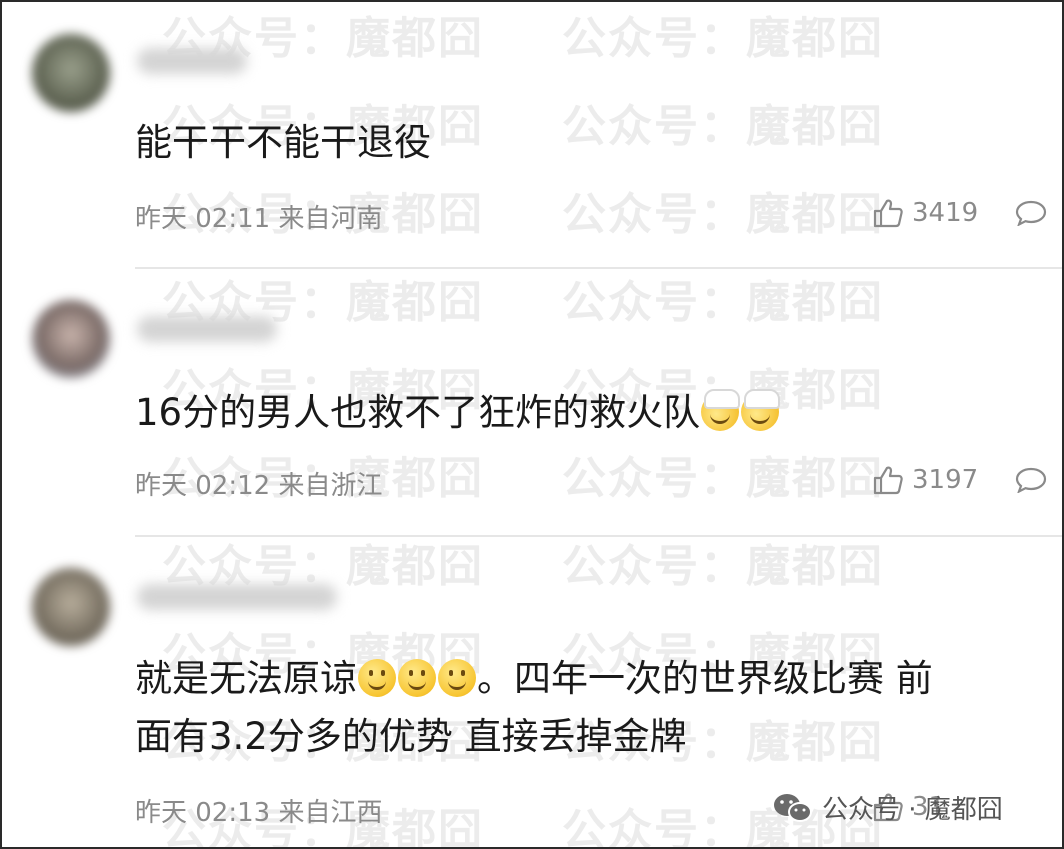  Describe the element at coordinates (246, 678) in the screenshot. I see `comment-text-part: 就是无法原谅` at that location.